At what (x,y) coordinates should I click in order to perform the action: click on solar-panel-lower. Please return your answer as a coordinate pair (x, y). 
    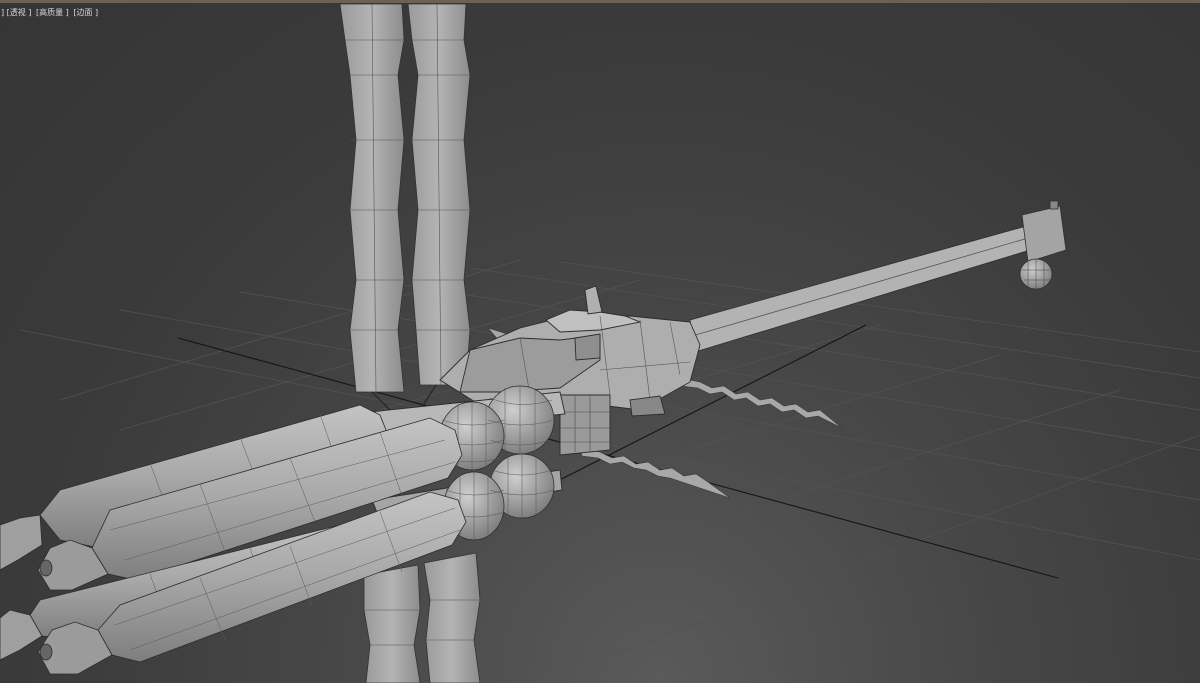
    Looking at the image, I should click on (422, 617).